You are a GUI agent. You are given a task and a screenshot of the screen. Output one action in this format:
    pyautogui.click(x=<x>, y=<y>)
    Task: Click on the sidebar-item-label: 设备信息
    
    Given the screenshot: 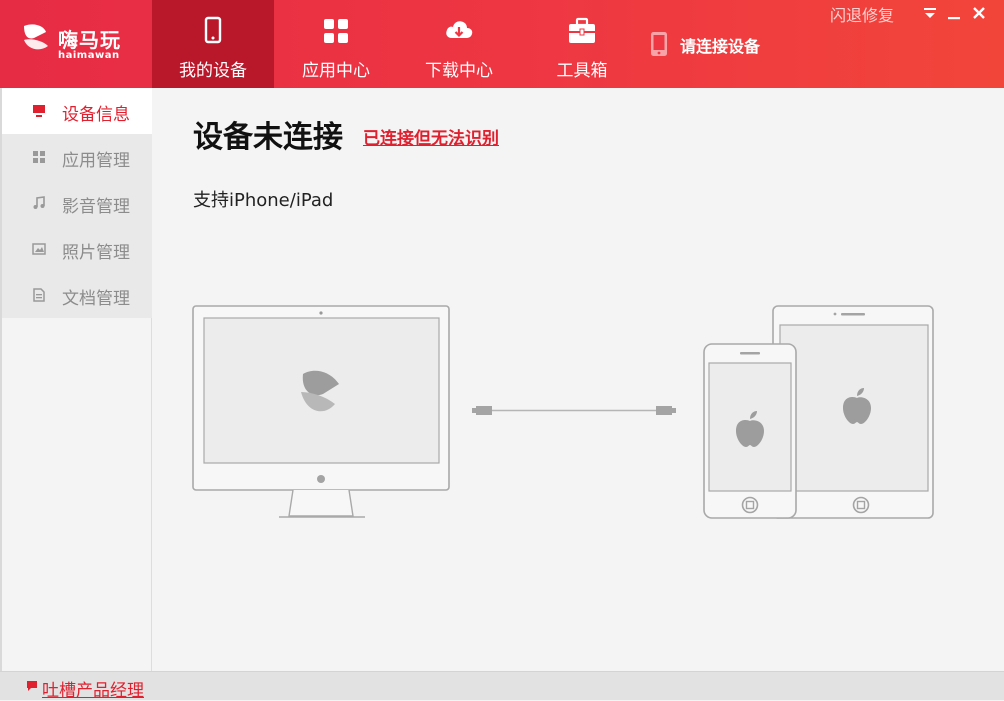 What is the action you would take?
    pyautogui.click(x=96, y=115)
    